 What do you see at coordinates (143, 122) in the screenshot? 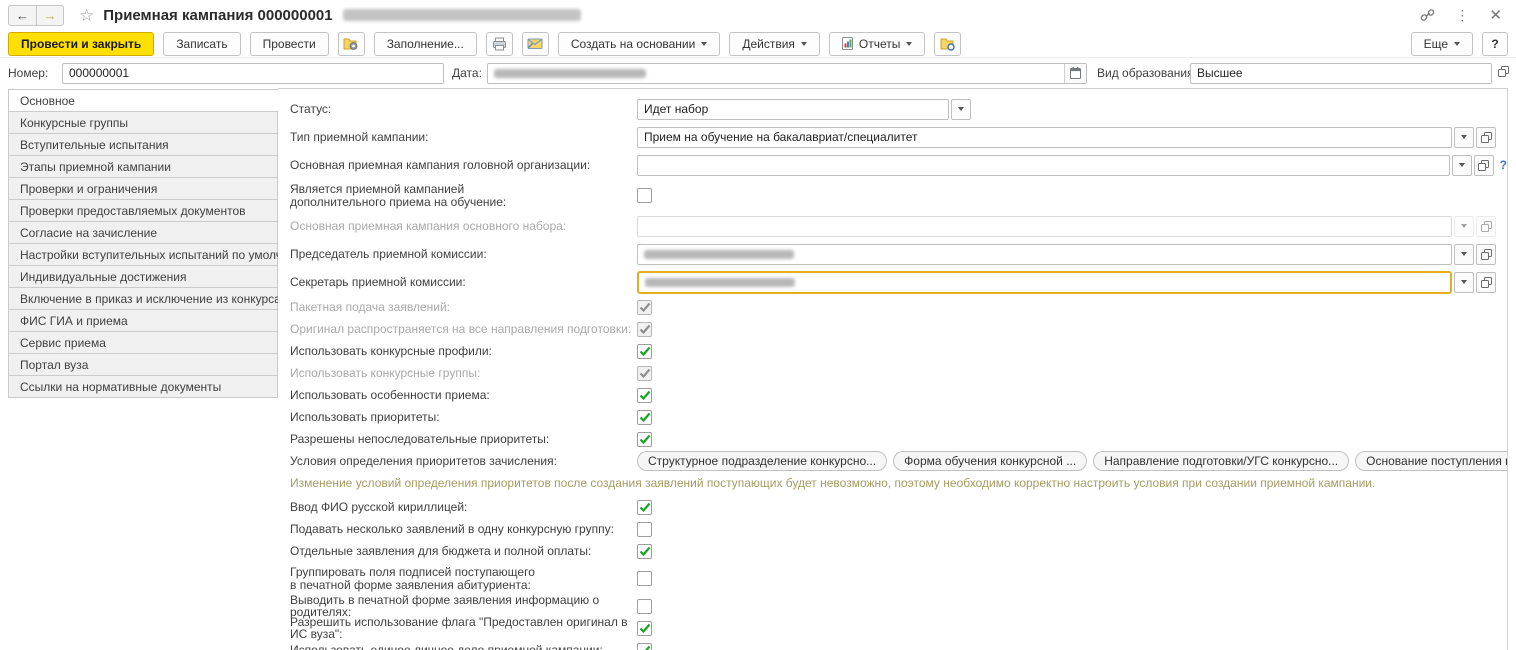
I see `sidebar-tab-2: Конкурсные группы` at bounding box center [143, 122].